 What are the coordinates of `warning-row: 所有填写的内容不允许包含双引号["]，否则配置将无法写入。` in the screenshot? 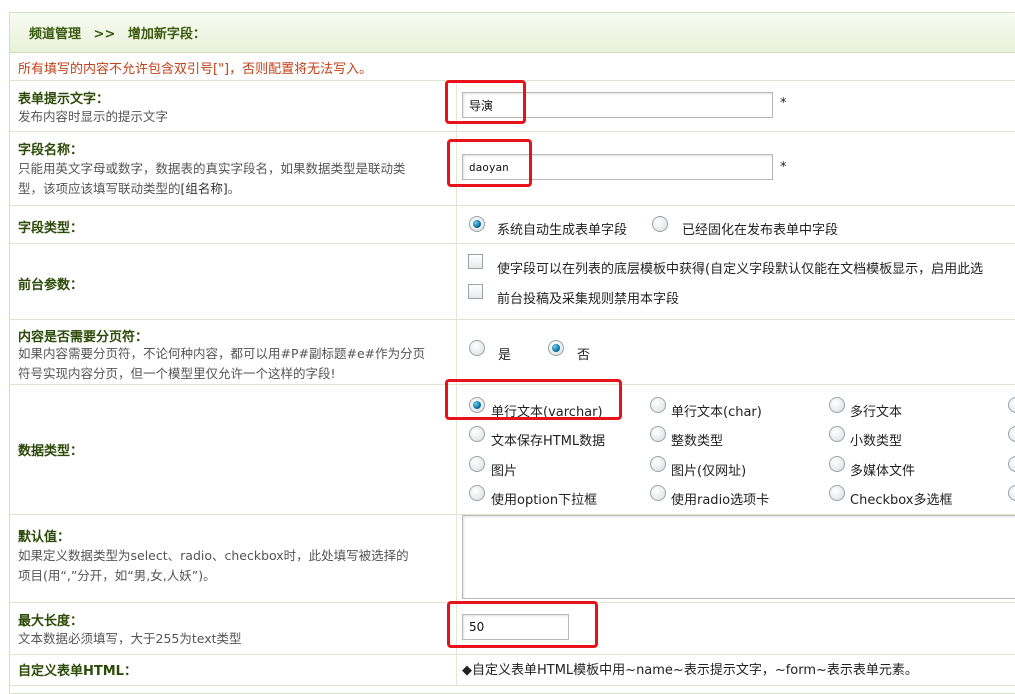 It's located at (512, 67).